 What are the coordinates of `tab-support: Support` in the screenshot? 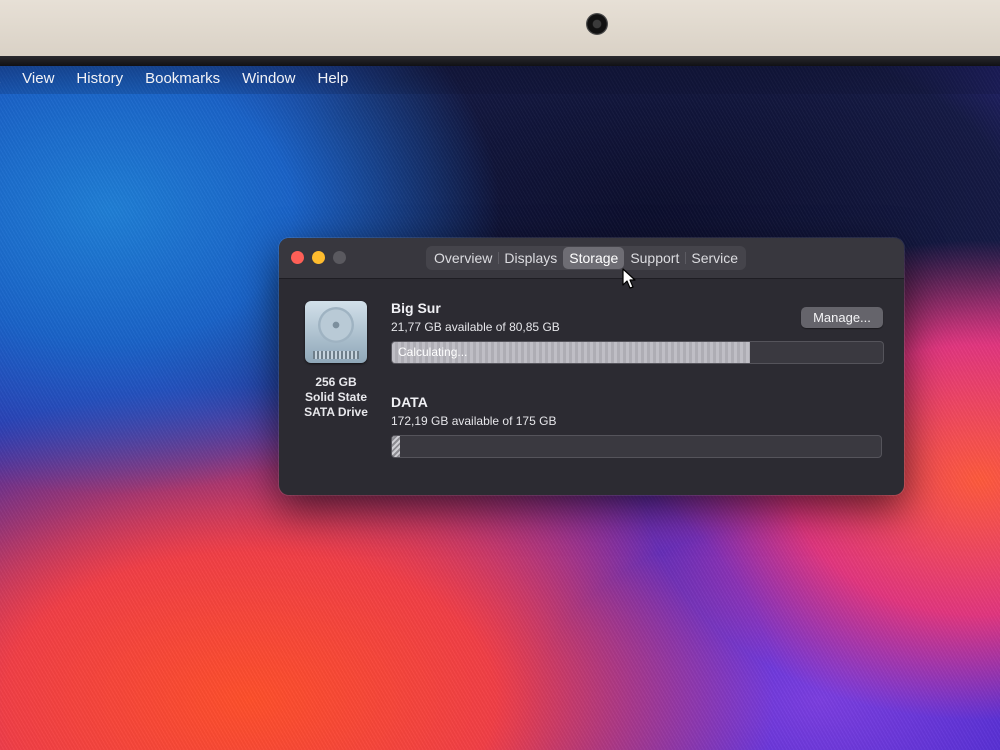 It's located at (654, 258).